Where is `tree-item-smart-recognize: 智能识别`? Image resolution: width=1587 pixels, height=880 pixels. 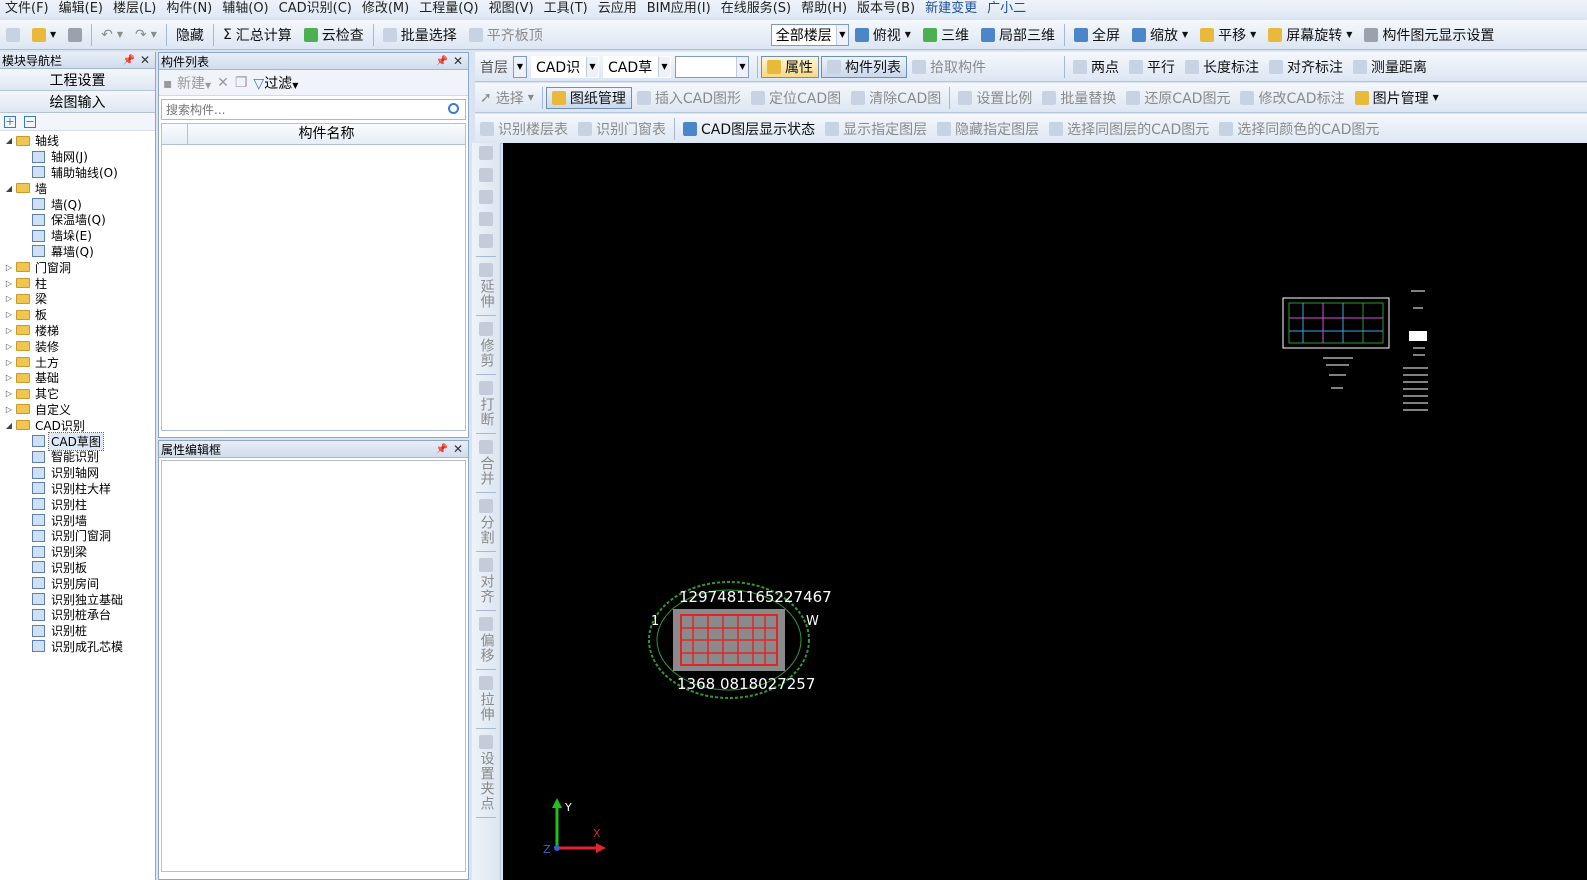 tree-item-smart-recognize: 智能识别 is located at coordinates (77, 457).